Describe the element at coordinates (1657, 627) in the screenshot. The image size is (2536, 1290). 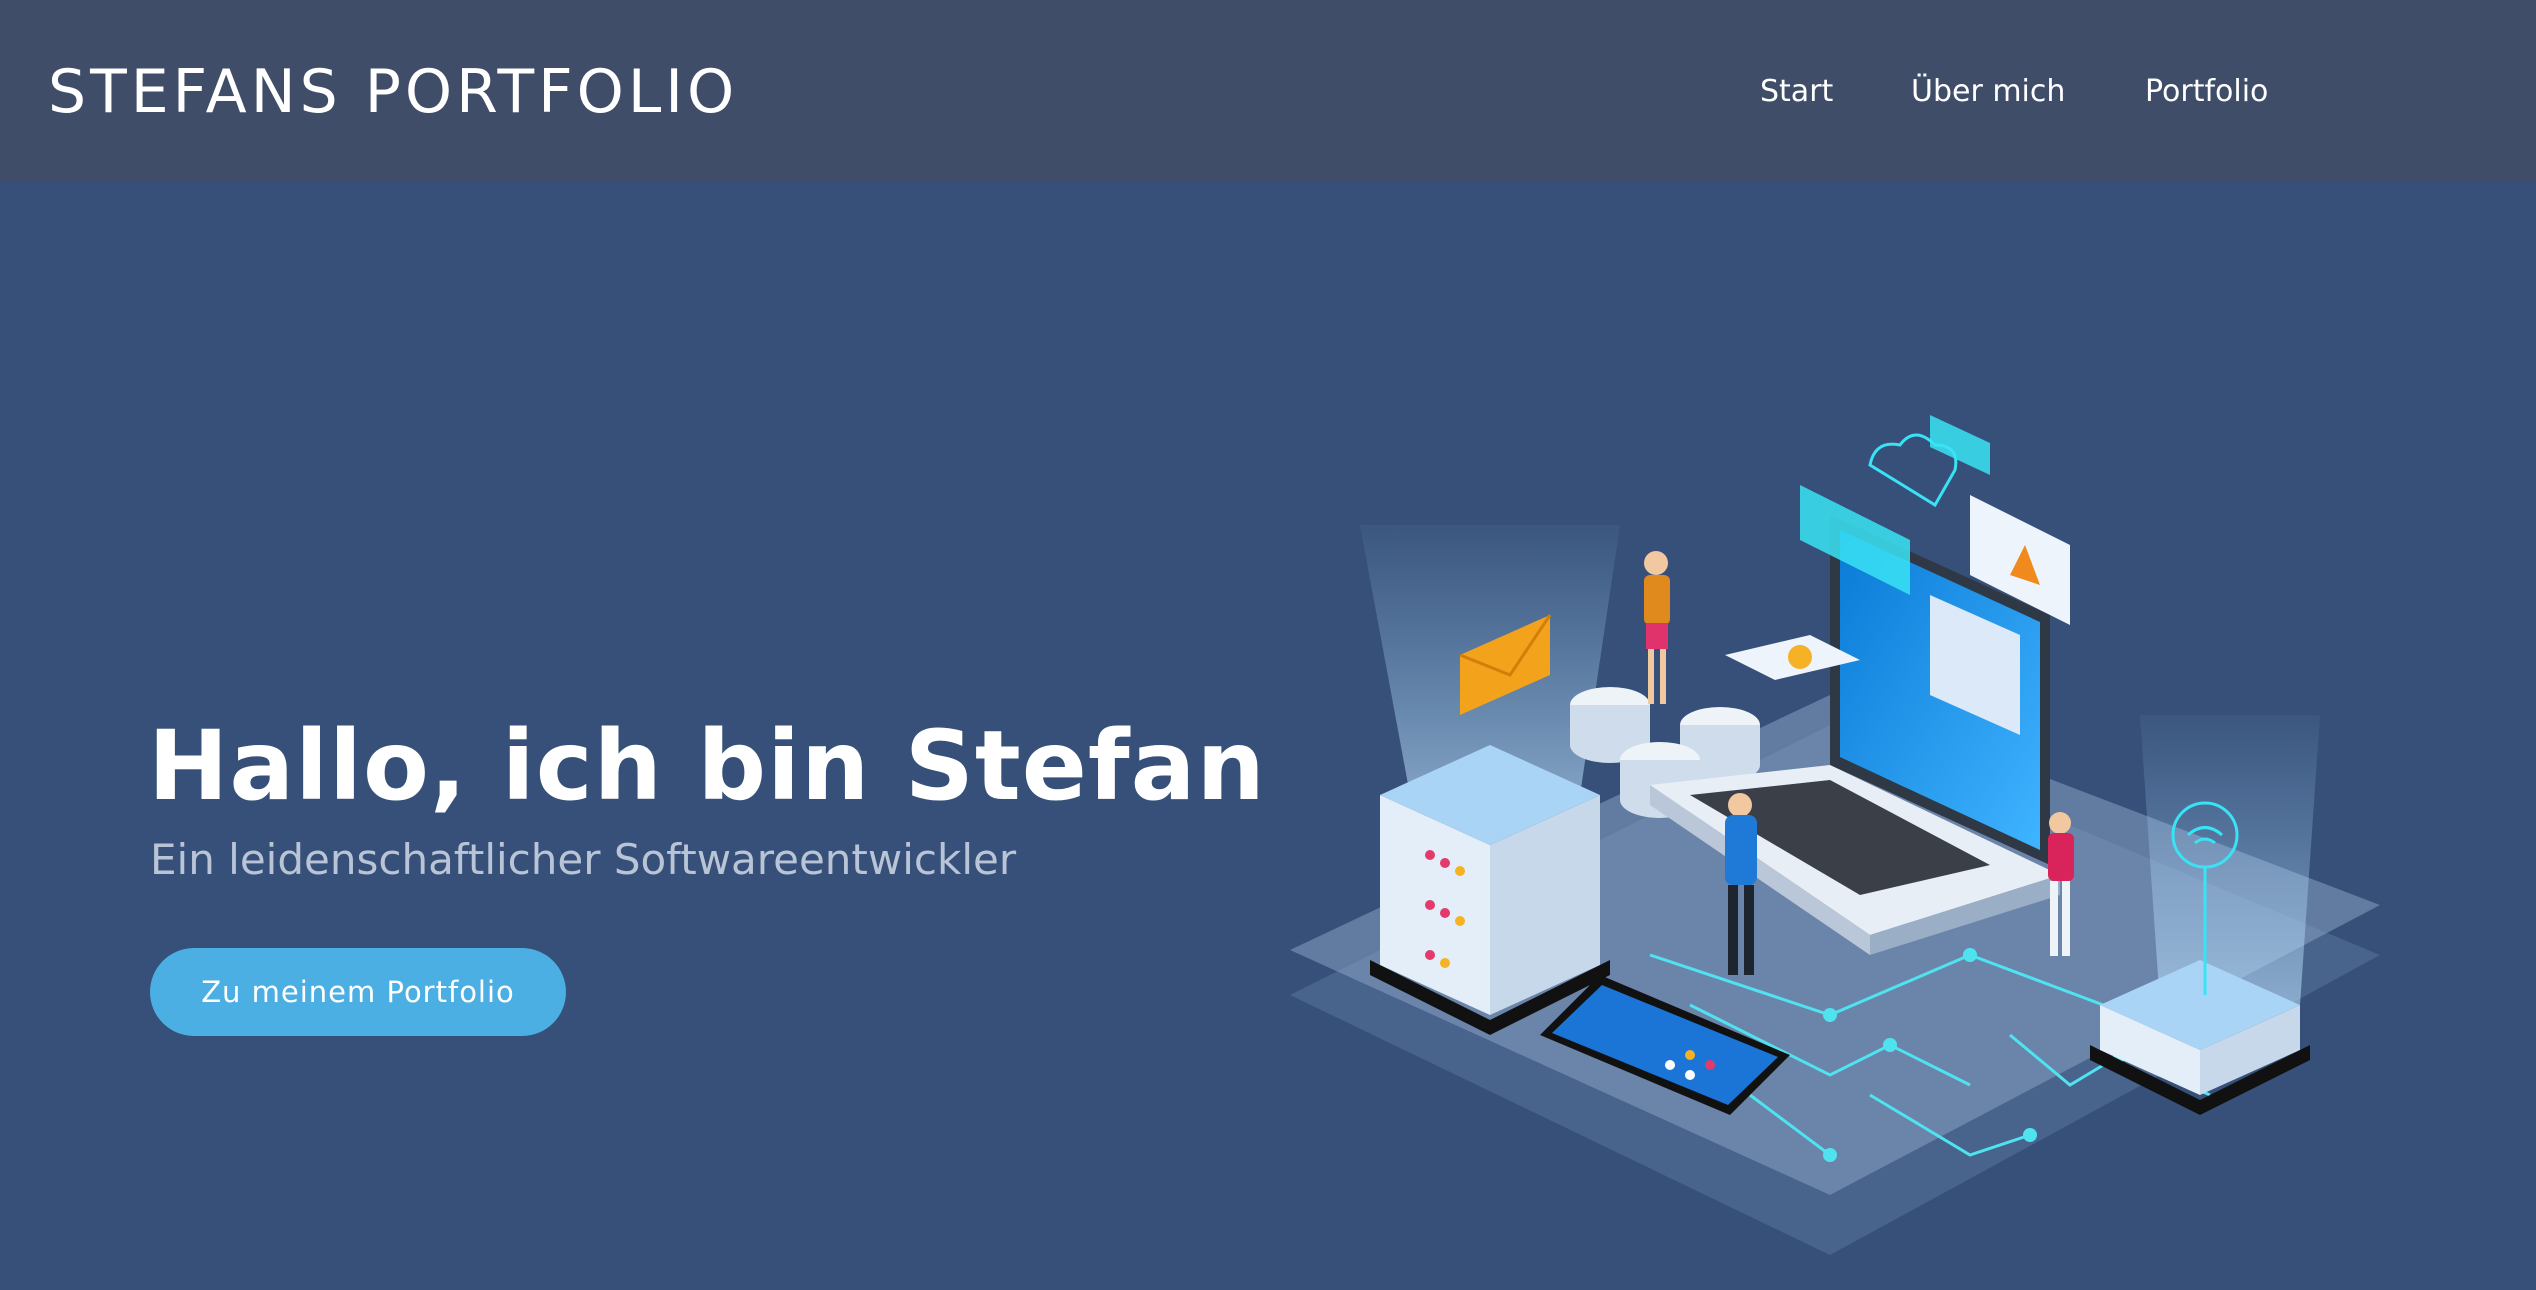
I see `person-woman-standing` at that location.